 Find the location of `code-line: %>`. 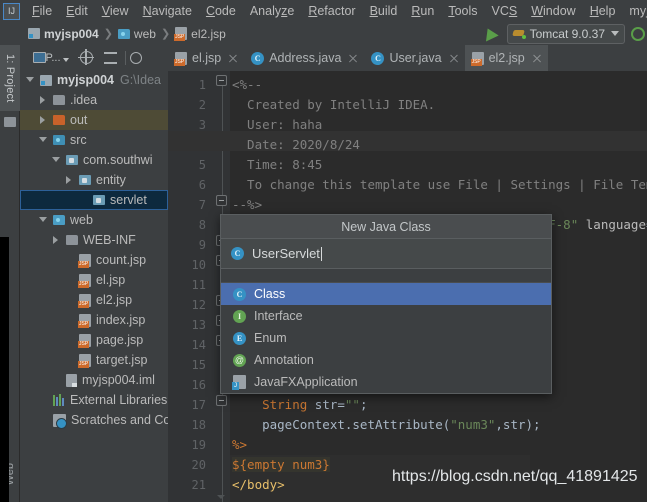

code-line: %> is located at coordinates (240, 444).